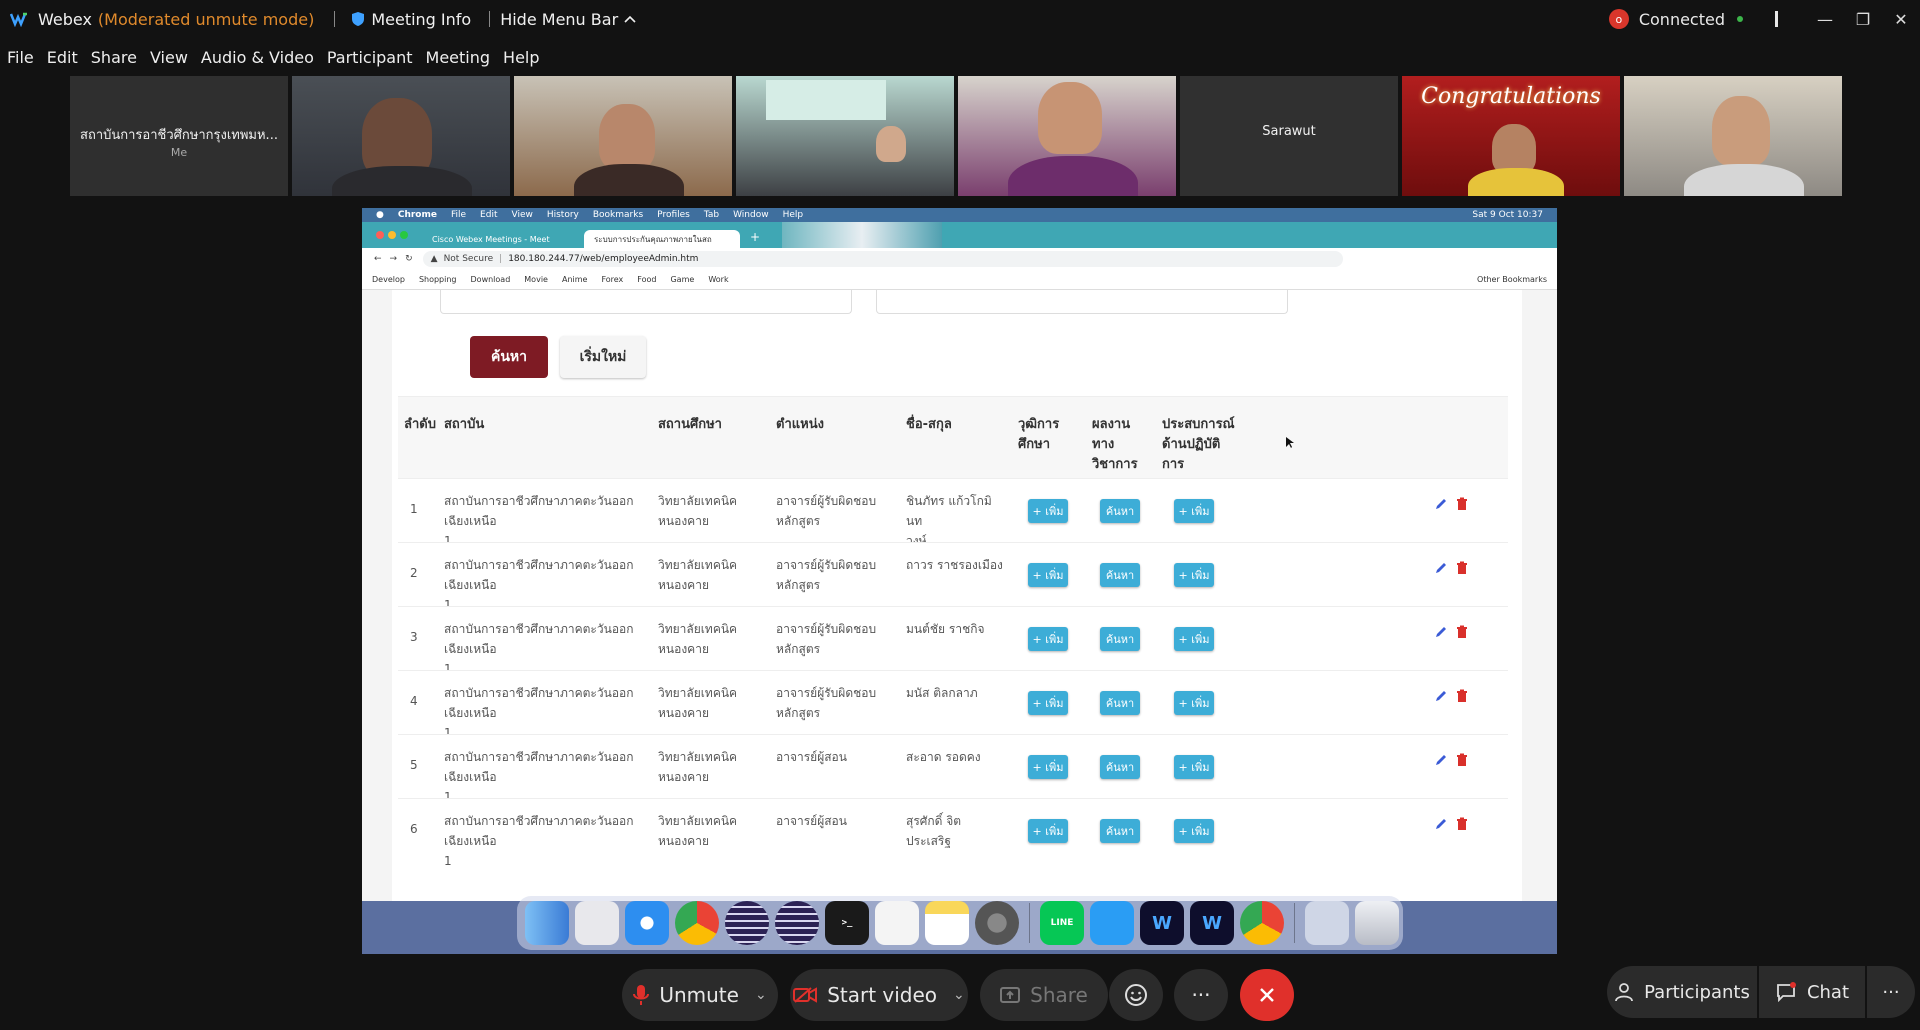 Image resolution: width=1920 pixels, height=1030 pixels. Describe the element at coordinates (574, 279) in the screenshot. I see `bookmark-anime: Anime` at that location.